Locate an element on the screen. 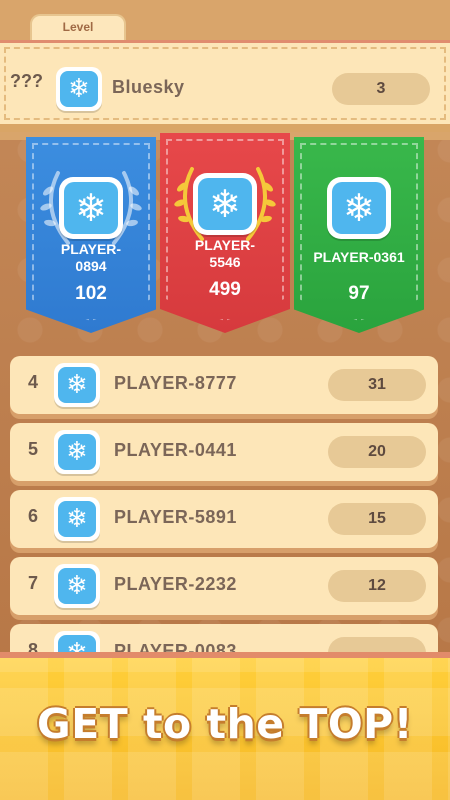 The width and height of the screenshot is (450, 800). my-score: 3 is located at coordinates (381, 89).